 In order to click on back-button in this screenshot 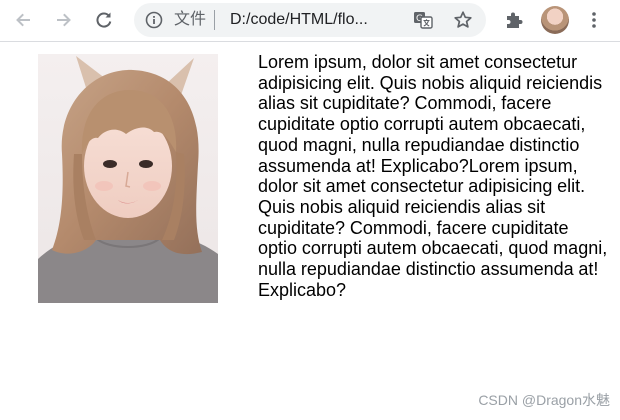, I will do `click(23, 20)`.